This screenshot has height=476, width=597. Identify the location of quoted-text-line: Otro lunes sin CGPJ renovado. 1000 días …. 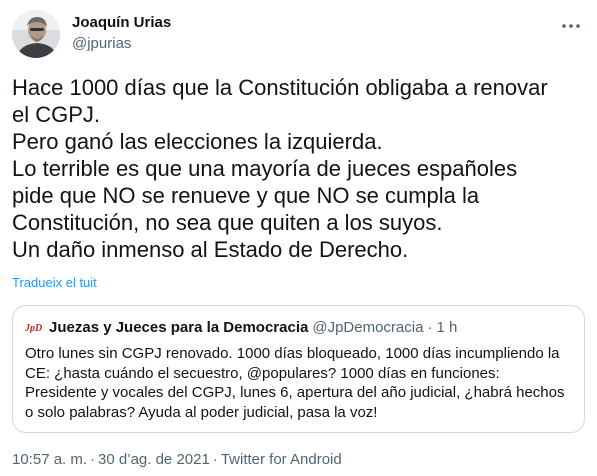
(292, 353).